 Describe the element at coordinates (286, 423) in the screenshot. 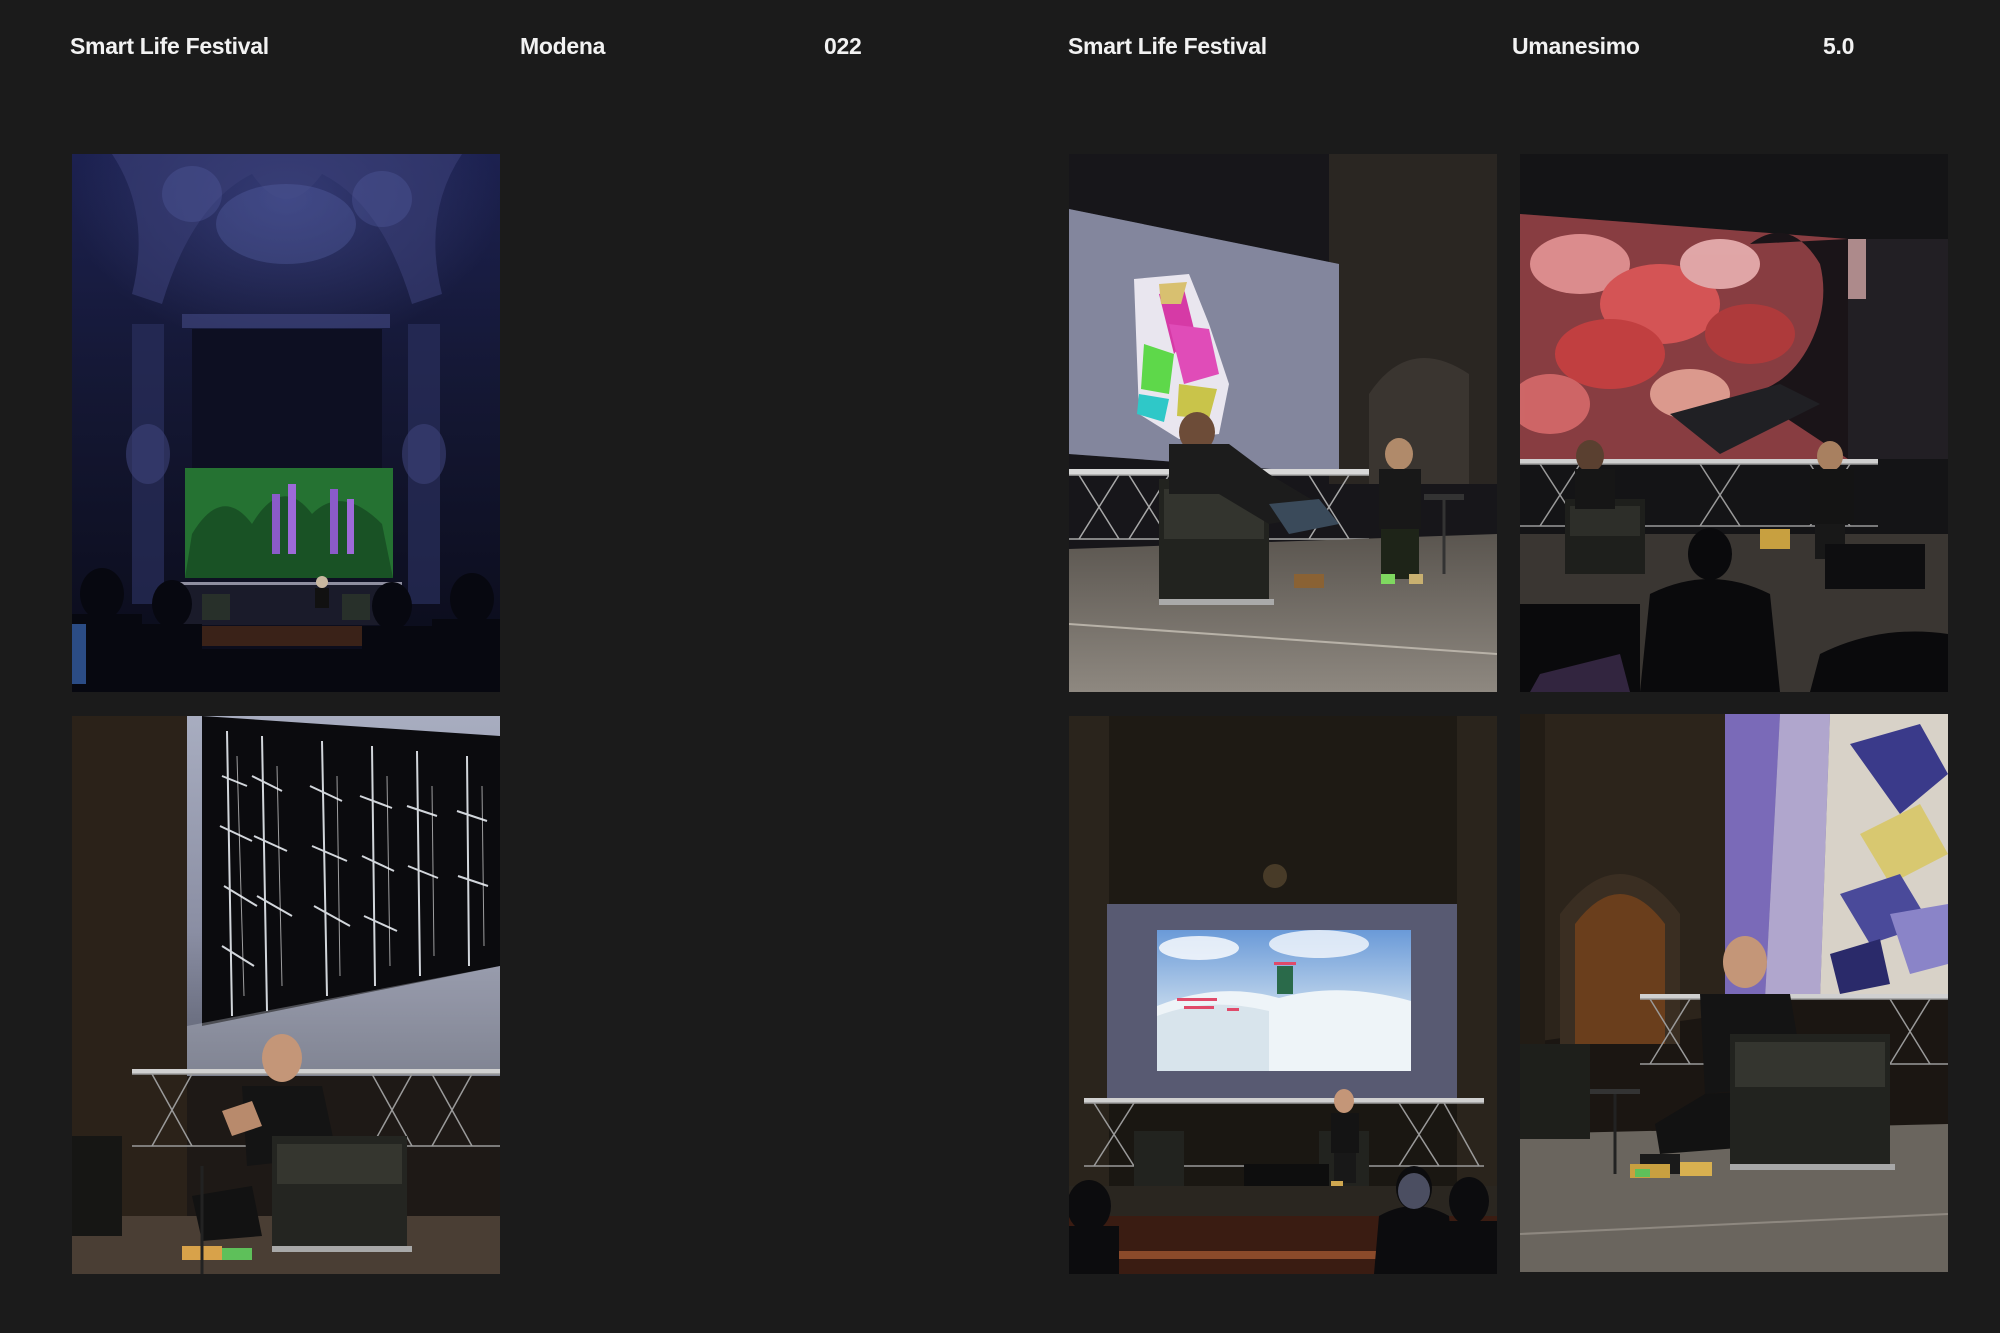

I see `photo-church-stage` at that location.